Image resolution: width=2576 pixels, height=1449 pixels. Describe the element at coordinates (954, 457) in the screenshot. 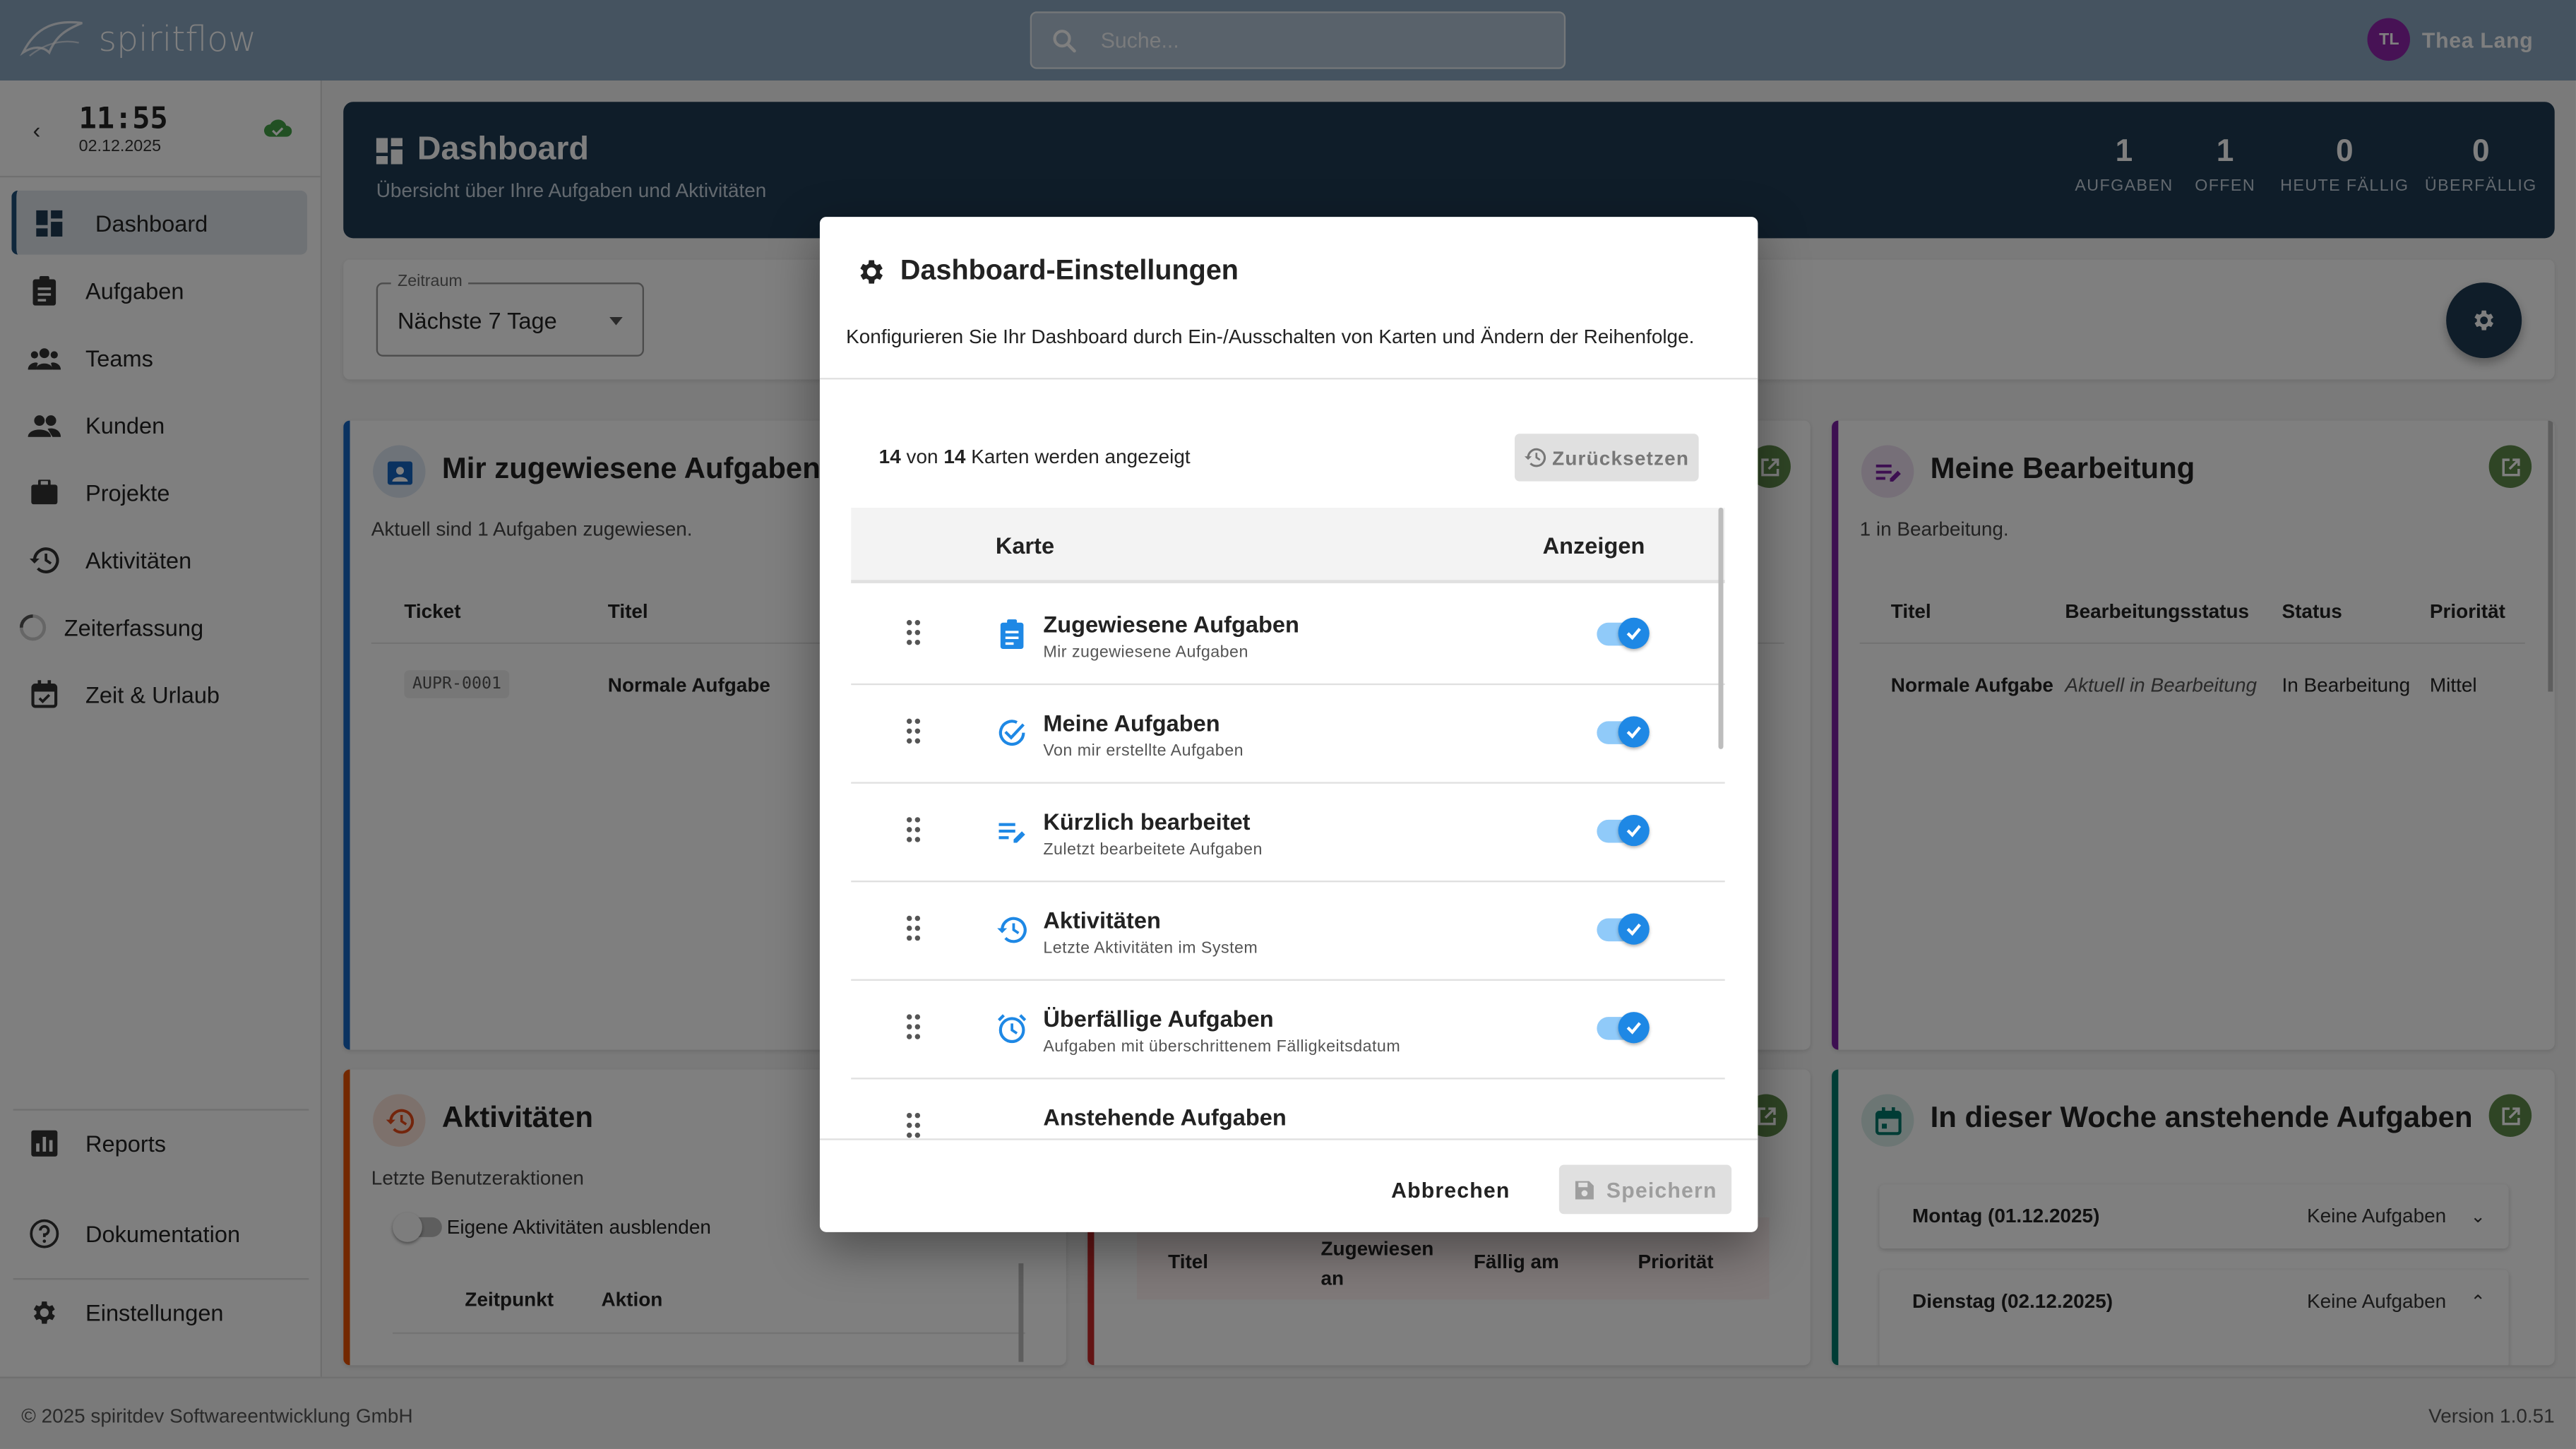

I see `count-total: 14` at that location.